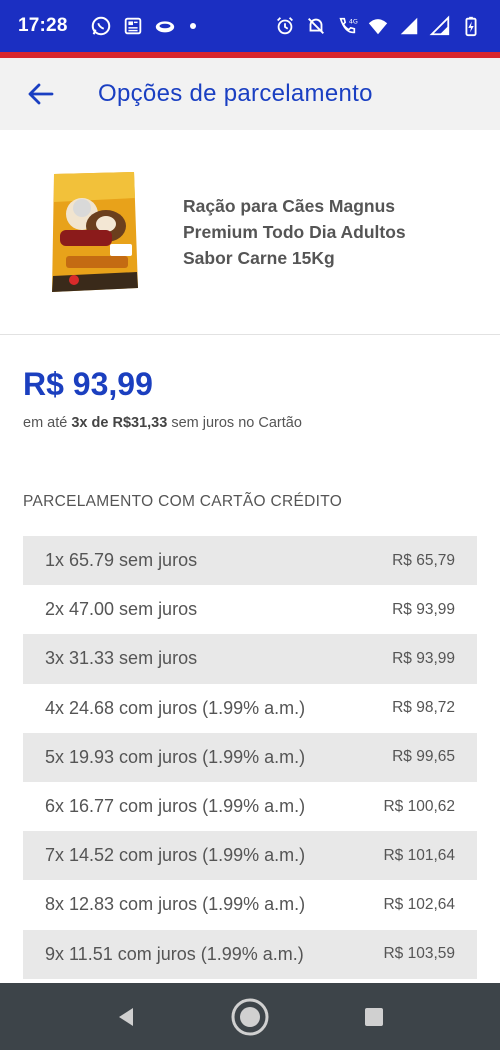 Image resolution: width=500 pixels, height=1050 pixels. What do you see at coordinates (423, 757) in the screenshot?
I see `installment-row-total: R$ 99,65` at bounding box center [423, 757].